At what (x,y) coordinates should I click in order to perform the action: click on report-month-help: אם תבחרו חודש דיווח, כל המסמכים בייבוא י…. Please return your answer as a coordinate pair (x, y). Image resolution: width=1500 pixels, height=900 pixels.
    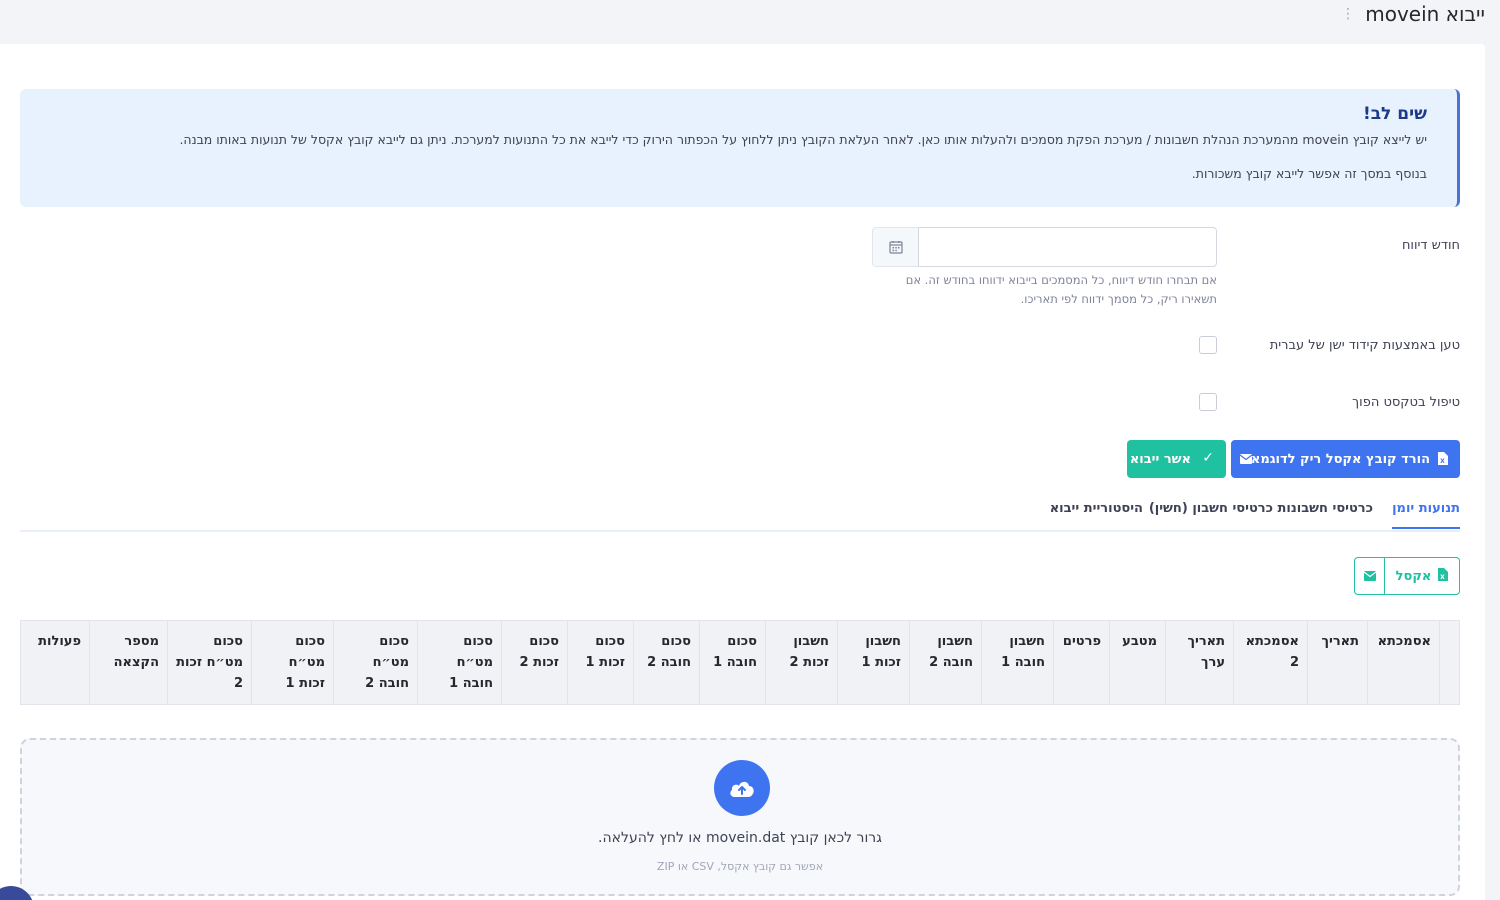
    Looking at the image, I should click on (1061, 289).